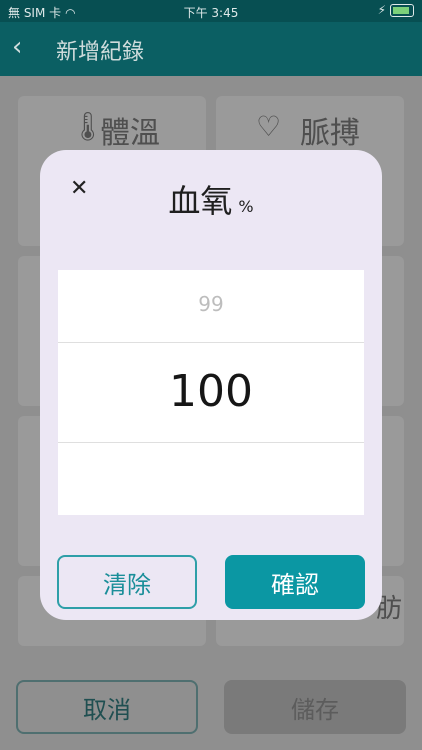 The width and height of the screenshot is (422, 750). What do you see at coordinates (315, 707) in the screenshot?
I see `save-button: 儲存` at bounding box center [315, 707].